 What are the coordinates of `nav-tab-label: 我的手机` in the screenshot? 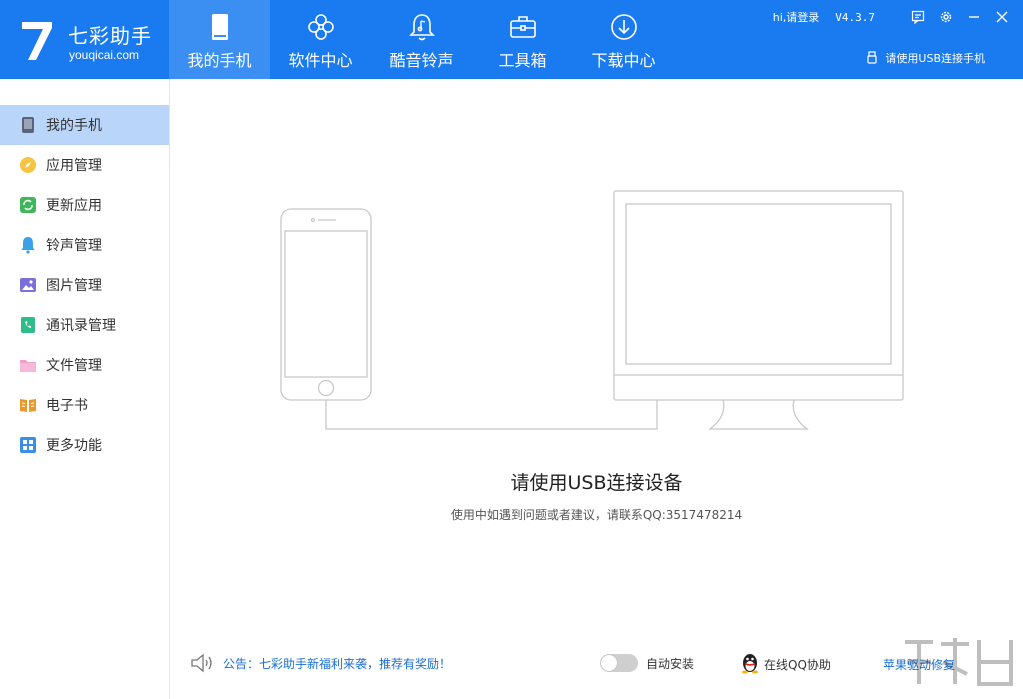 It's located at (219, 60).